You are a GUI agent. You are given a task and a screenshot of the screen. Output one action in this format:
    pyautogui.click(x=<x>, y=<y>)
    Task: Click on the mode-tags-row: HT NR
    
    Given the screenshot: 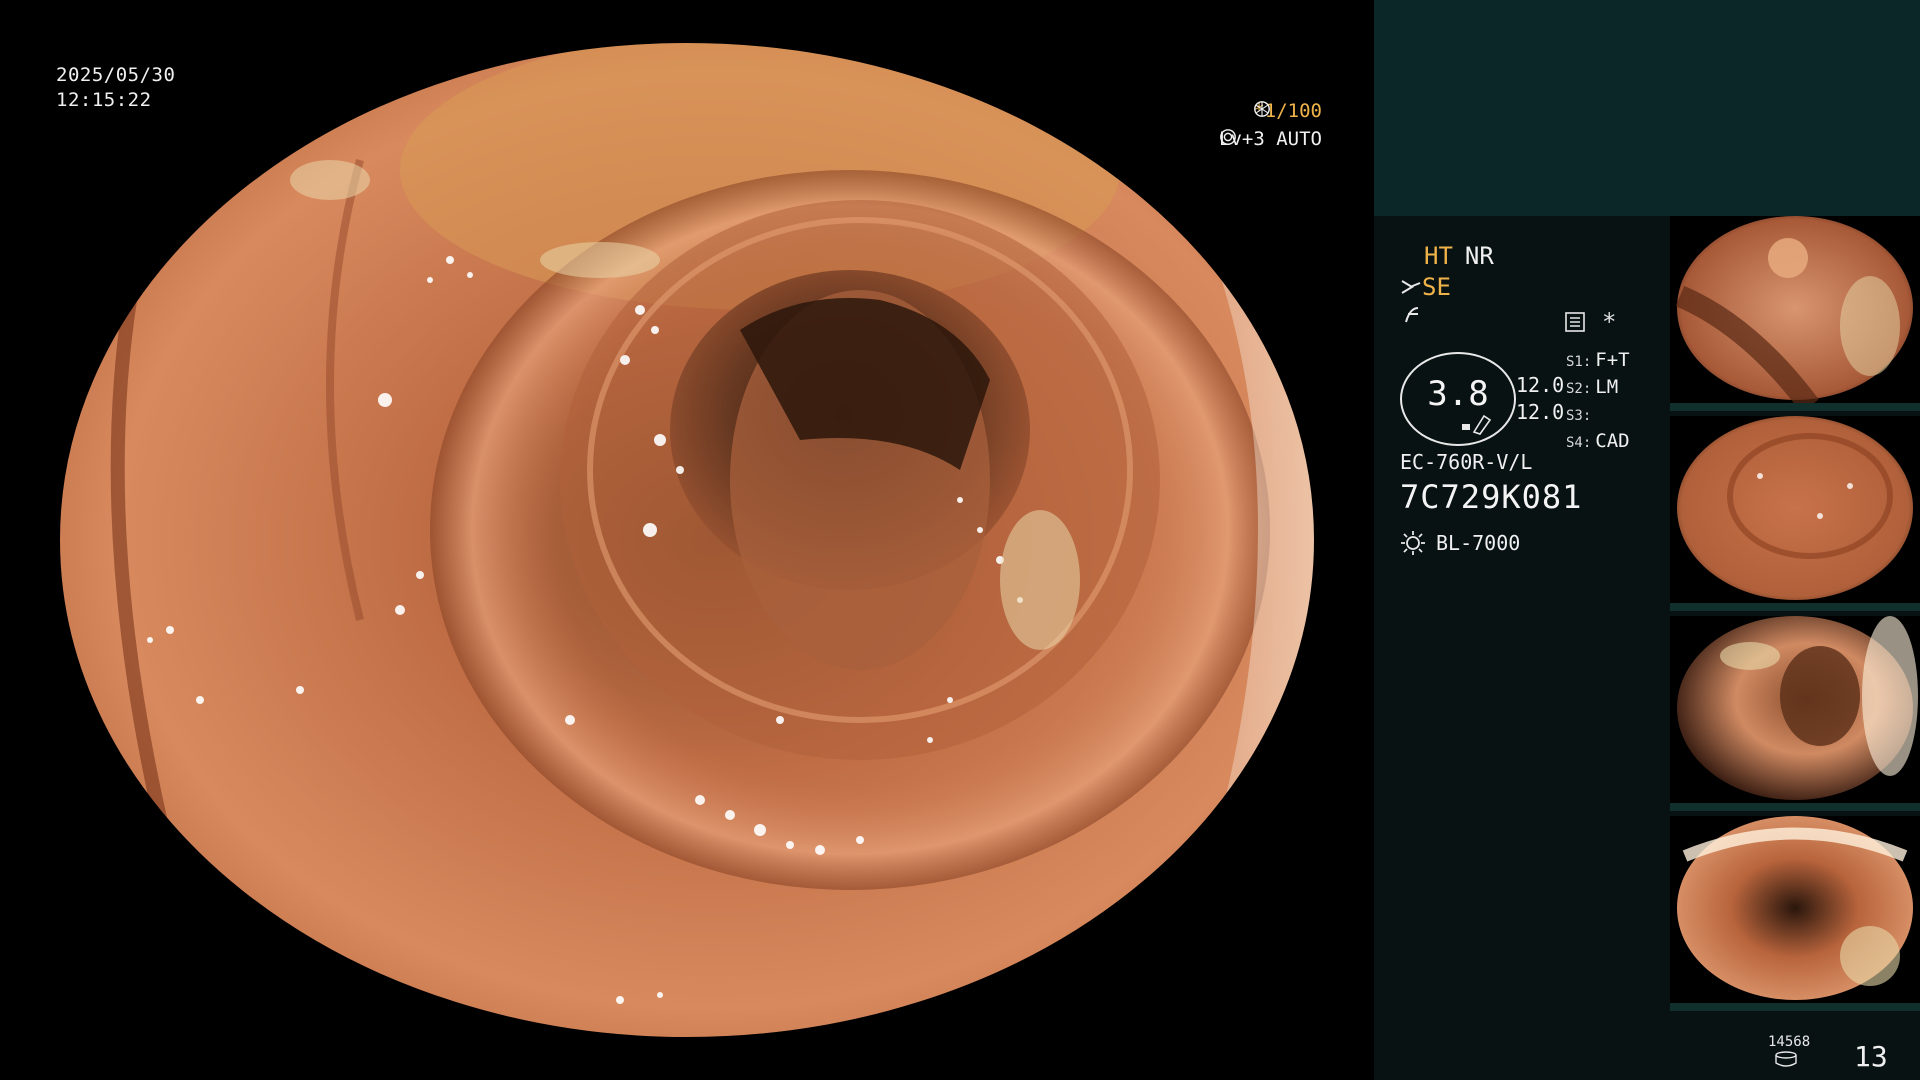 What is the action you would take?
    pyautogui.click(x=1459, y=256)
    